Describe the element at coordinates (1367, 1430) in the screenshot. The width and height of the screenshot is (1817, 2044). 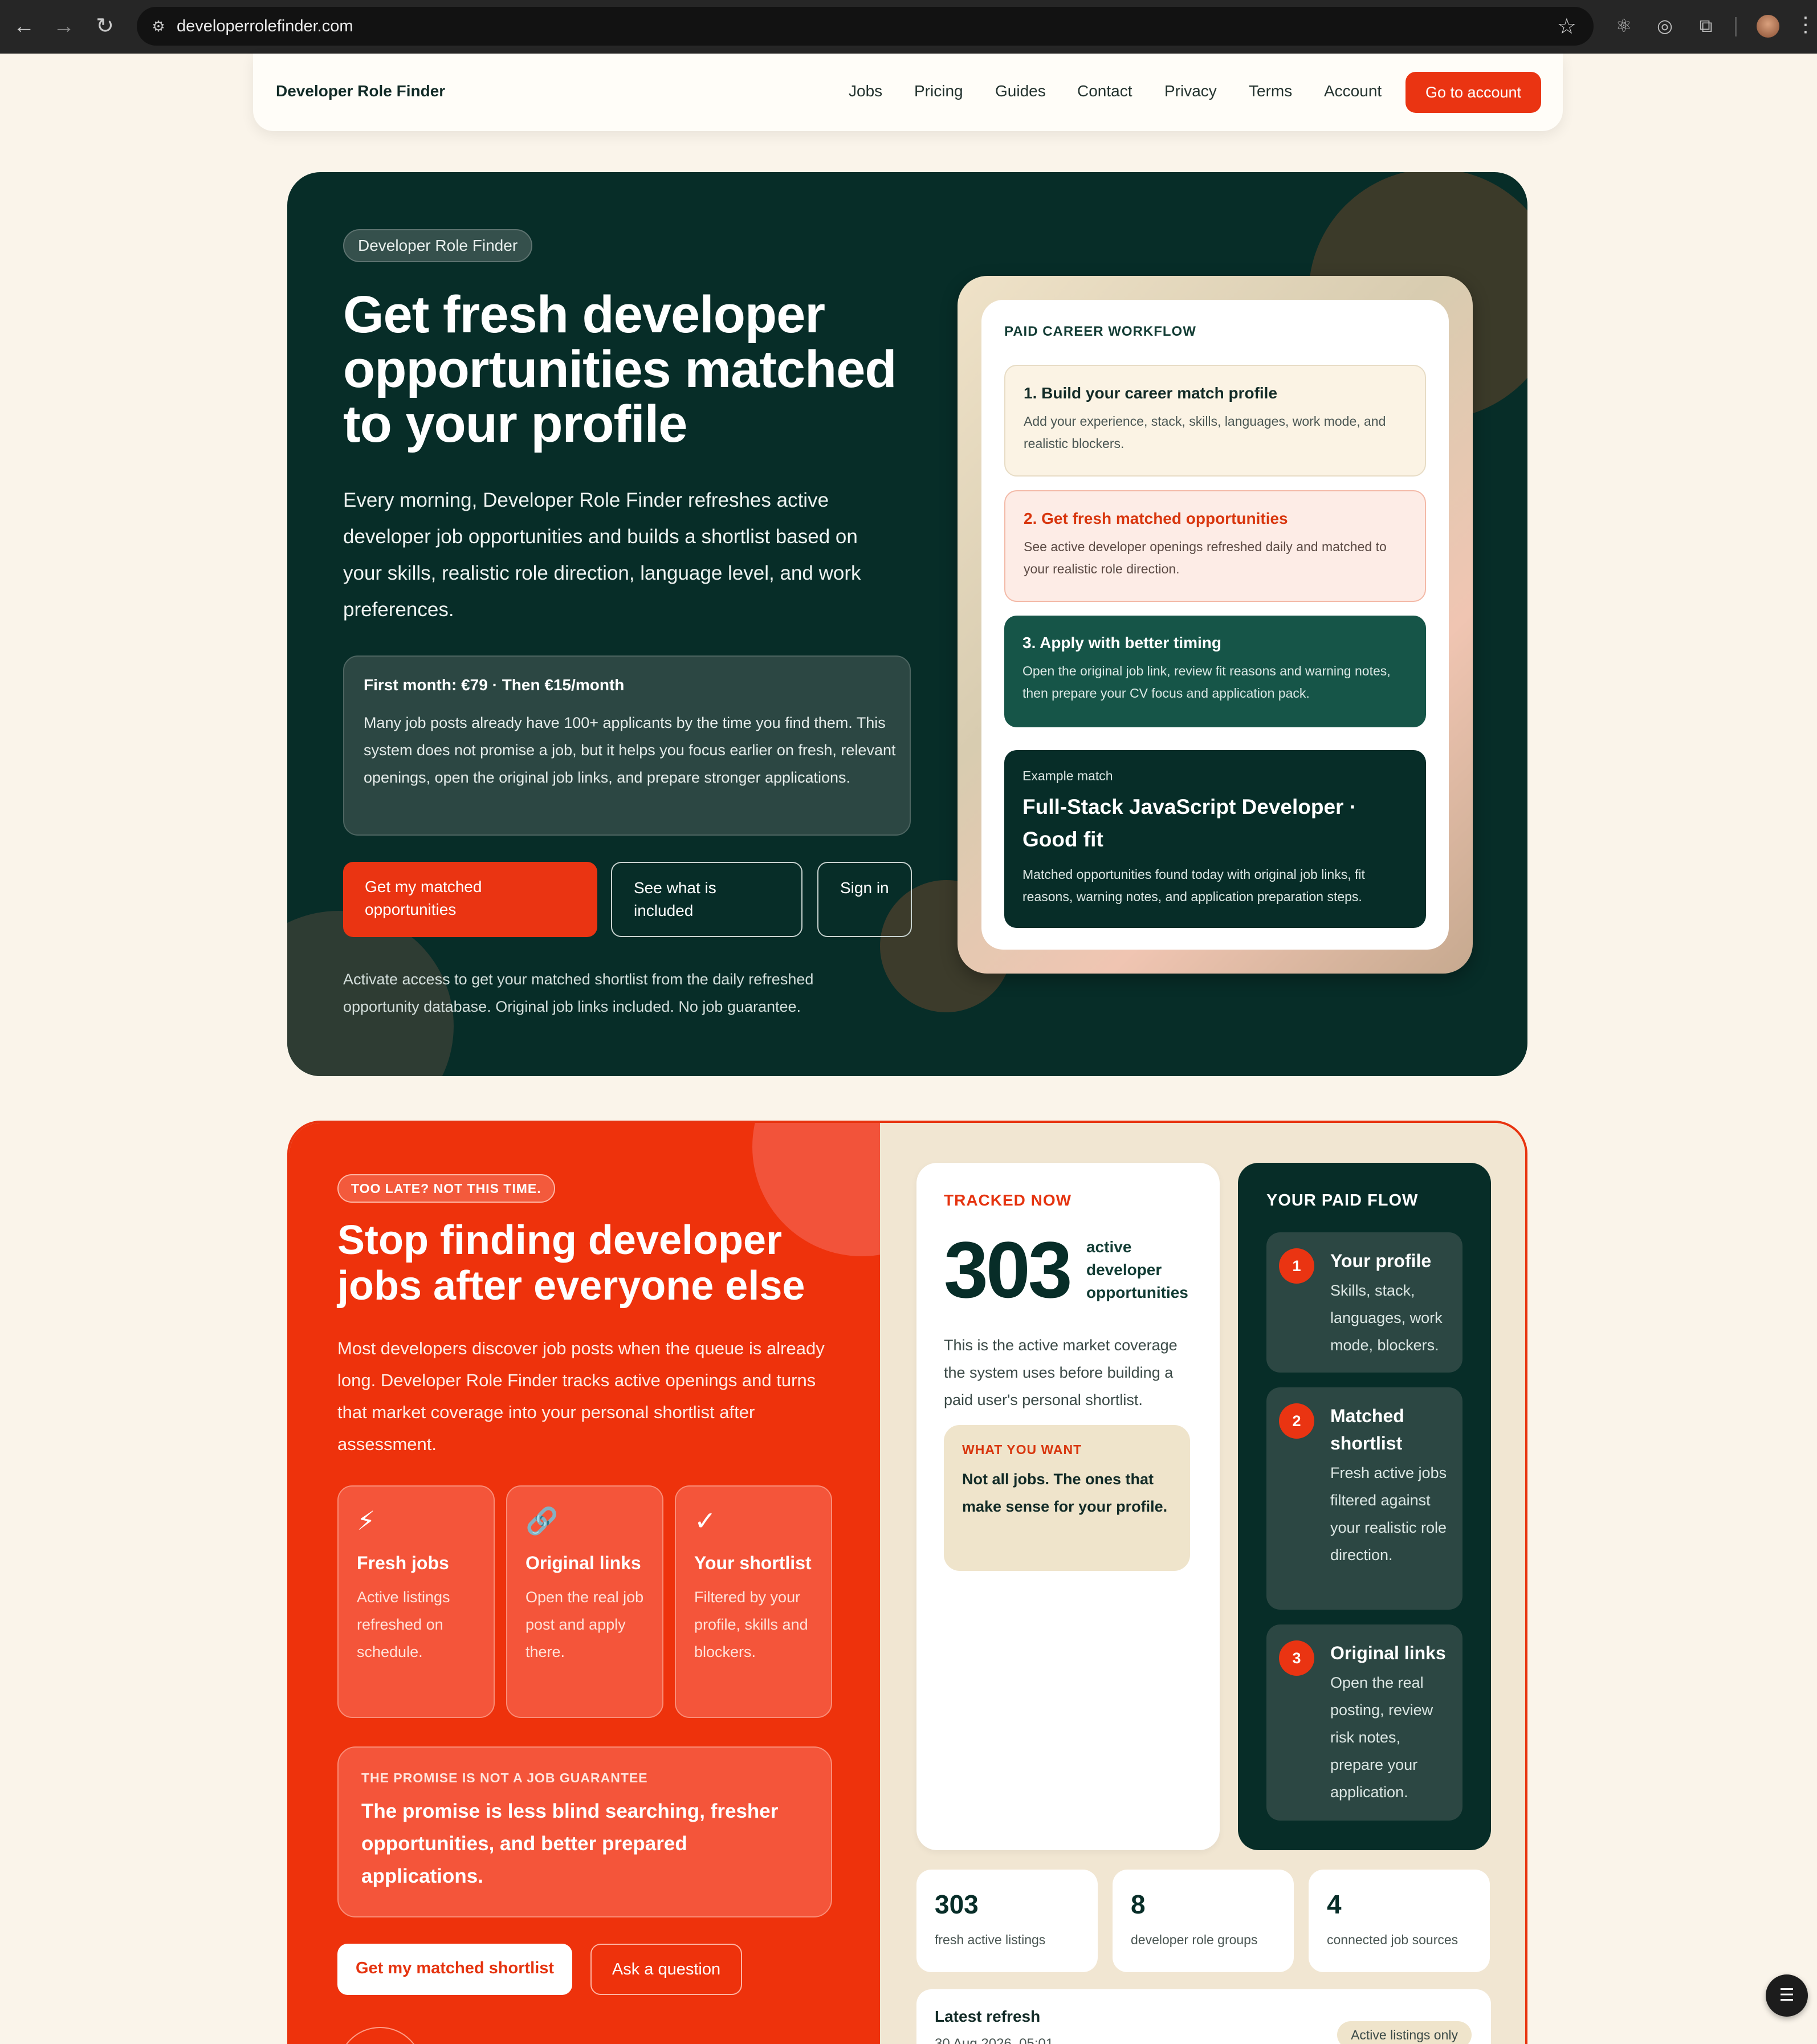
I see `flow-step-title: Matched shortlist` at that location.